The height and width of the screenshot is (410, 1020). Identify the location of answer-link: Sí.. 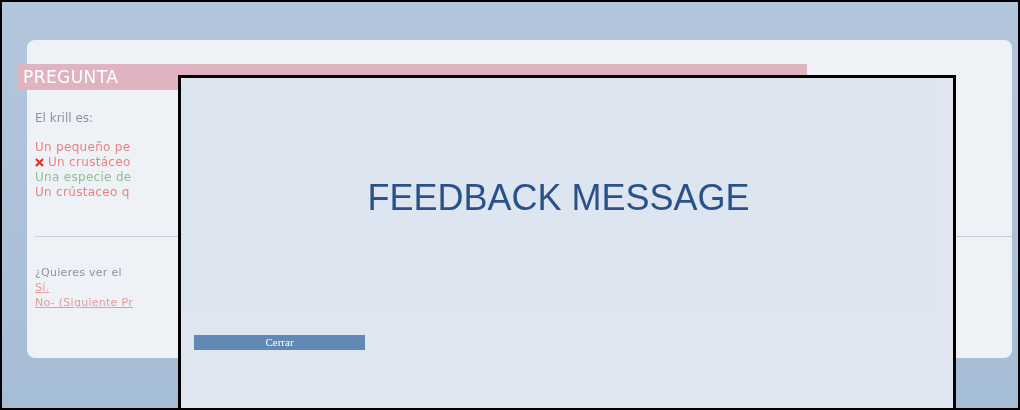
(42, 287).